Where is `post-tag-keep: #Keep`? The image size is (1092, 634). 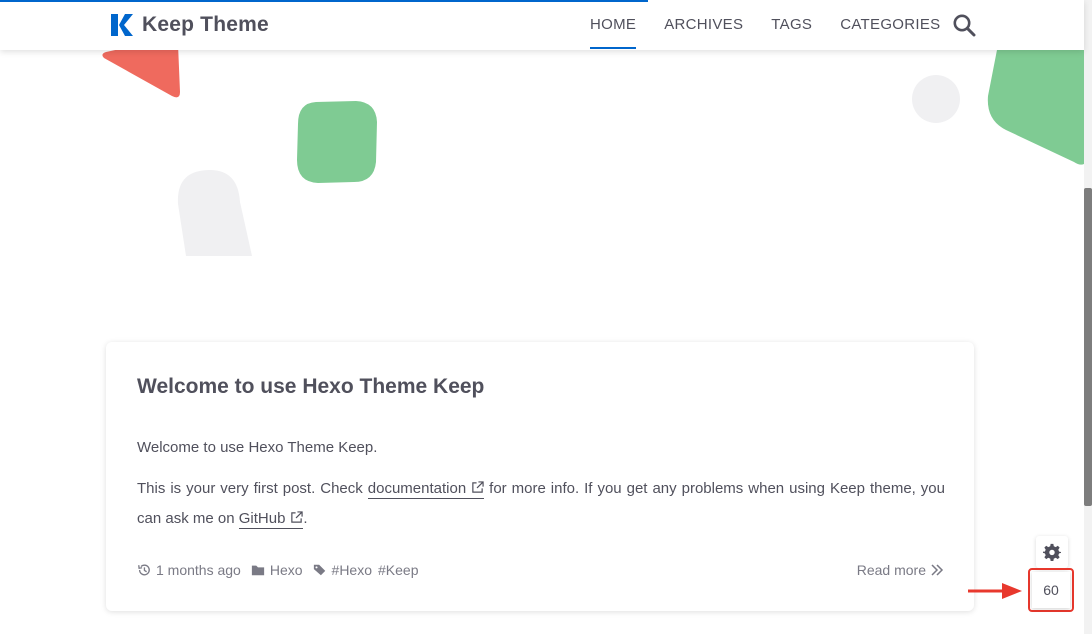
post-tag-keep: #Keep is located at coordinates (398, 570).